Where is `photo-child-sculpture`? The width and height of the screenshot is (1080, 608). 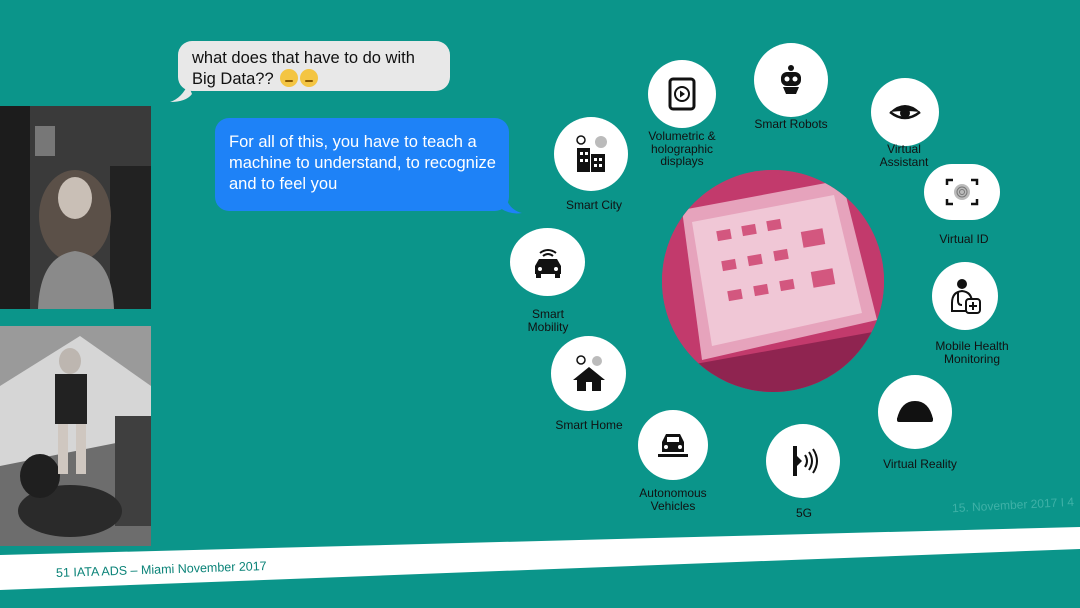 photo-child-sculpture is located at coordinates (75, 436).